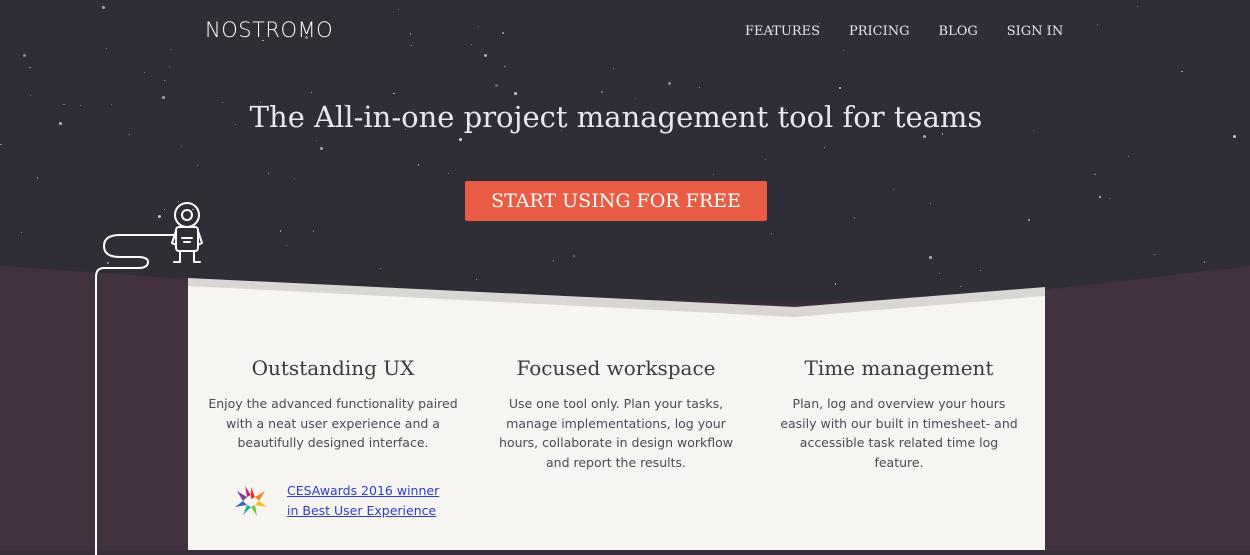 The image size is (1250, 555). Describe the element at coordinates (251, 501) in the screenshot. I see `award-logo-icon` at that location.